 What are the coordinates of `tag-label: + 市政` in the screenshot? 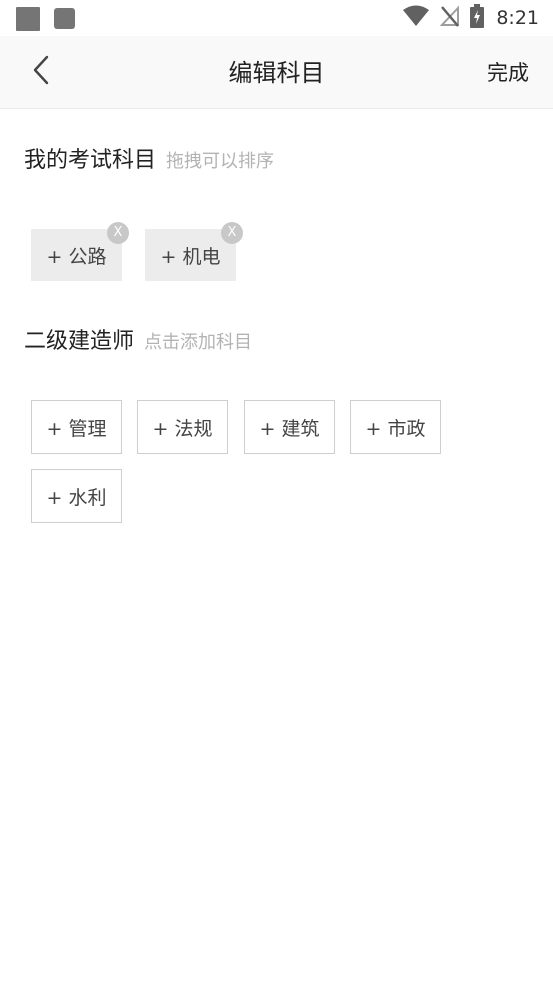 It's located at (395, 428).